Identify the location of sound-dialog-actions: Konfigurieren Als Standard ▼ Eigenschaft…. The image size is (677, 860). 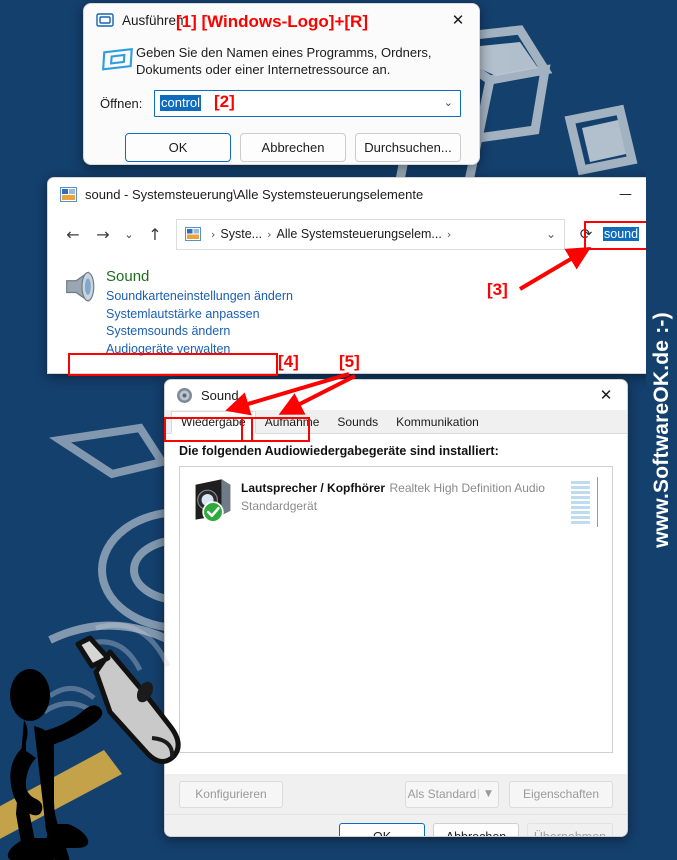
(396, 794).